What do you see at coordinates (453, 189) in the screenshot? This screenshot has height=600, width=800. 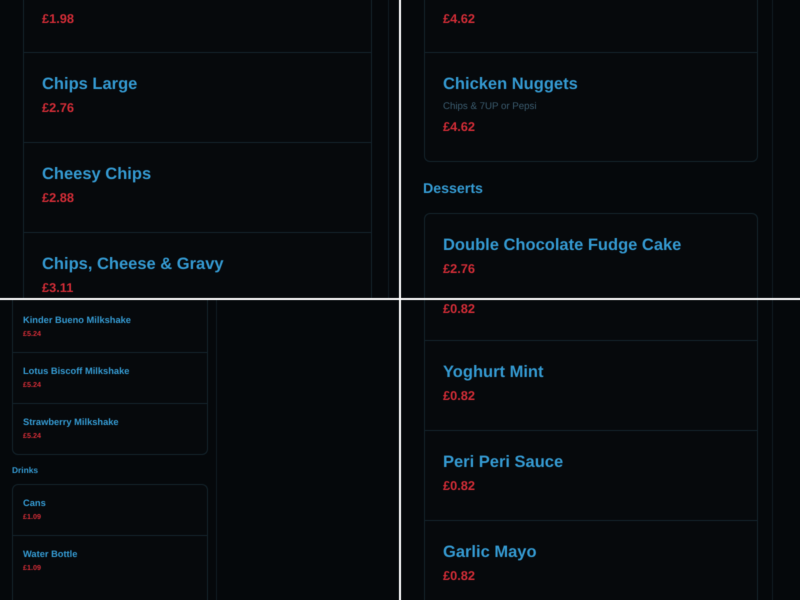 I see `section-heading: Desserts` at bounding box center [453, 189].